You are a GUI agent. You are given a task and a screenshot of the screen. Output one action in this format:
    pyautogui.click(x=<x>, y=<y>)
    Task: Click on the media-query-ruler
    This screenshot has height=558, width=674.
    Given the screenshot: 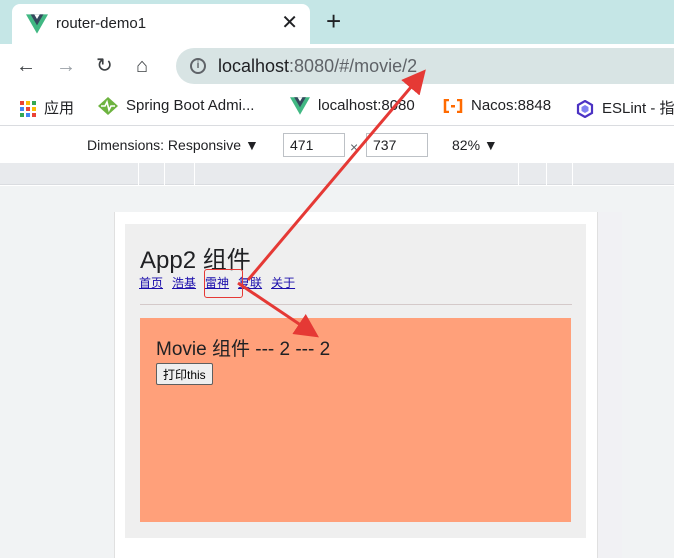 What is the action you would take?
    pyautogui.click(x=337, y=174)
    